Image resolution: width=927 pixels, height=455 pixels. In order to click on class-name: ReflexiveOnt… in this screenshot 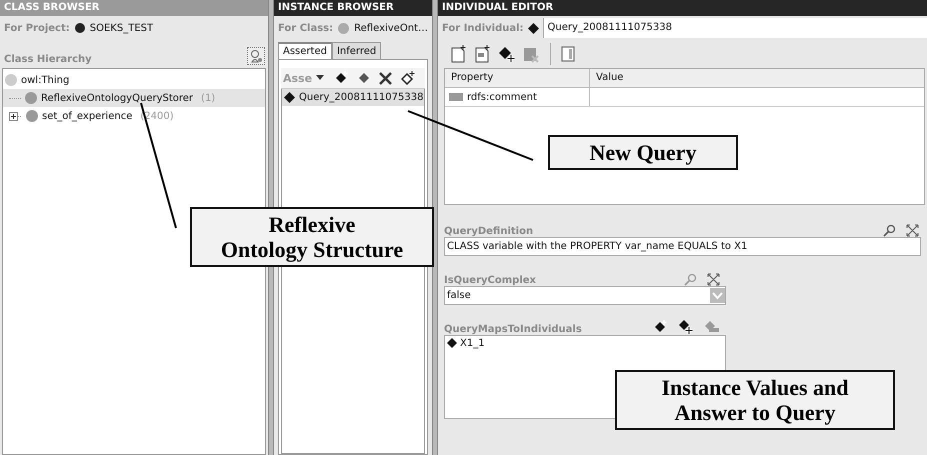, I will do `click(391, 28)`.